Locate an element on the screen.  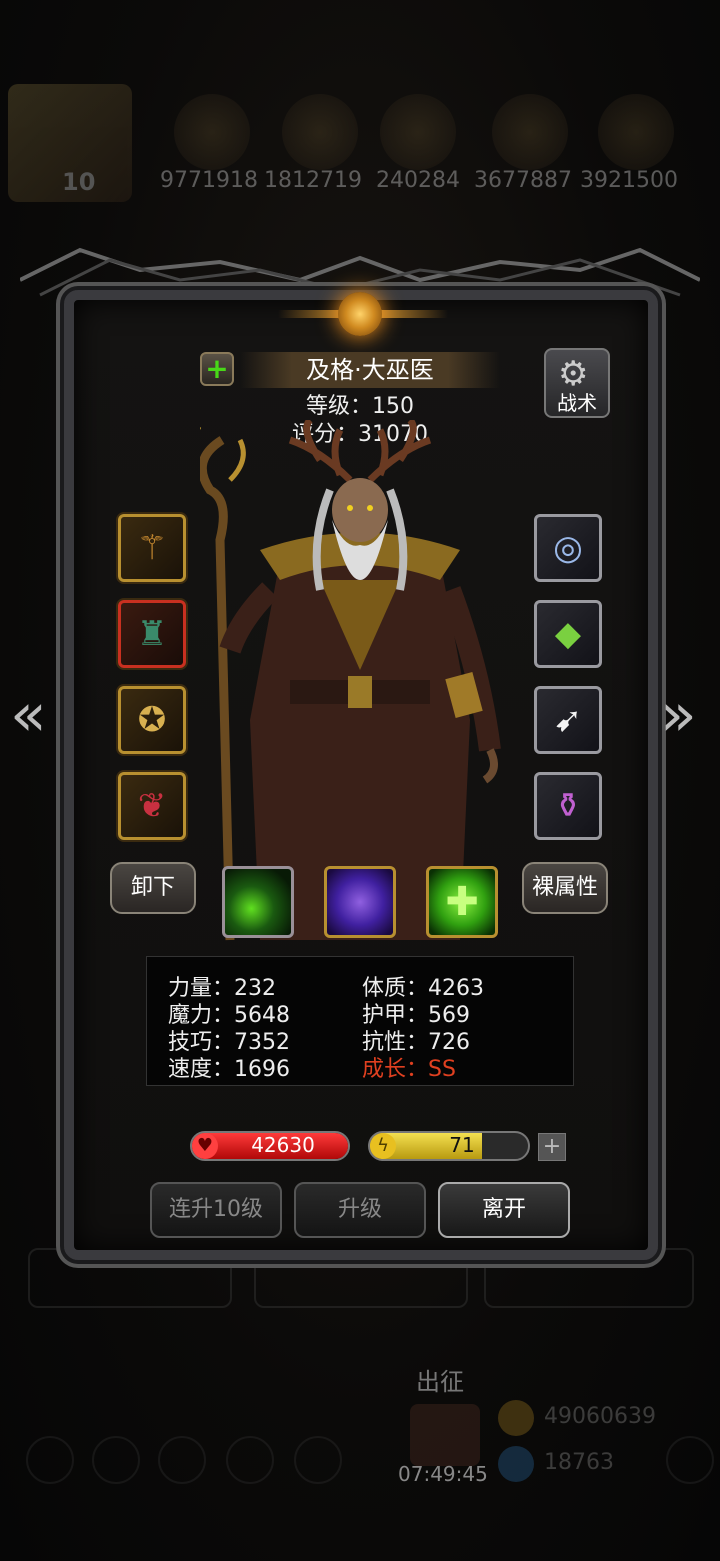
potion-icon: ⚱ is located at coordinates (568, 806).